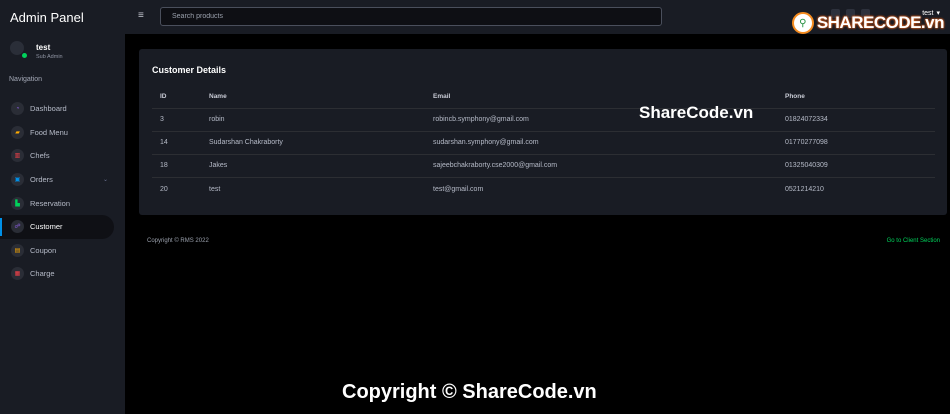 The width and height of the screenshot is (950, 414). I want to click on chart-icon: ▙, so click(17, 203).